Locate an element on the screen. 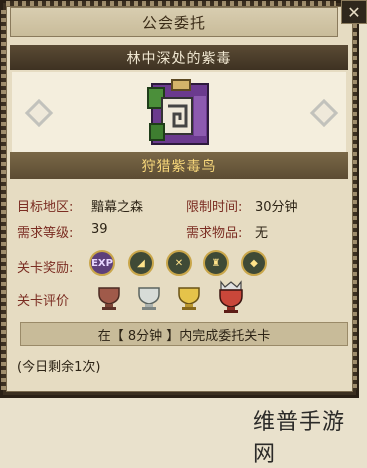 This screenshot has width=367, height=468. time-value: 30分钟 is located at coordinates (276, 207).